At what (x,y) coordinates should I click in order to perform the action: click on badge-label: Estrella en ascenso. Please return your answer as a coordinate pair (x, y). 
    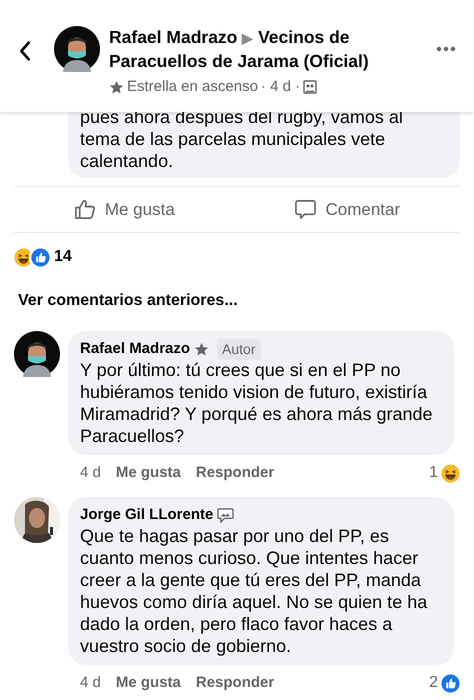
    Looking at the image, I should click on (192, 87).